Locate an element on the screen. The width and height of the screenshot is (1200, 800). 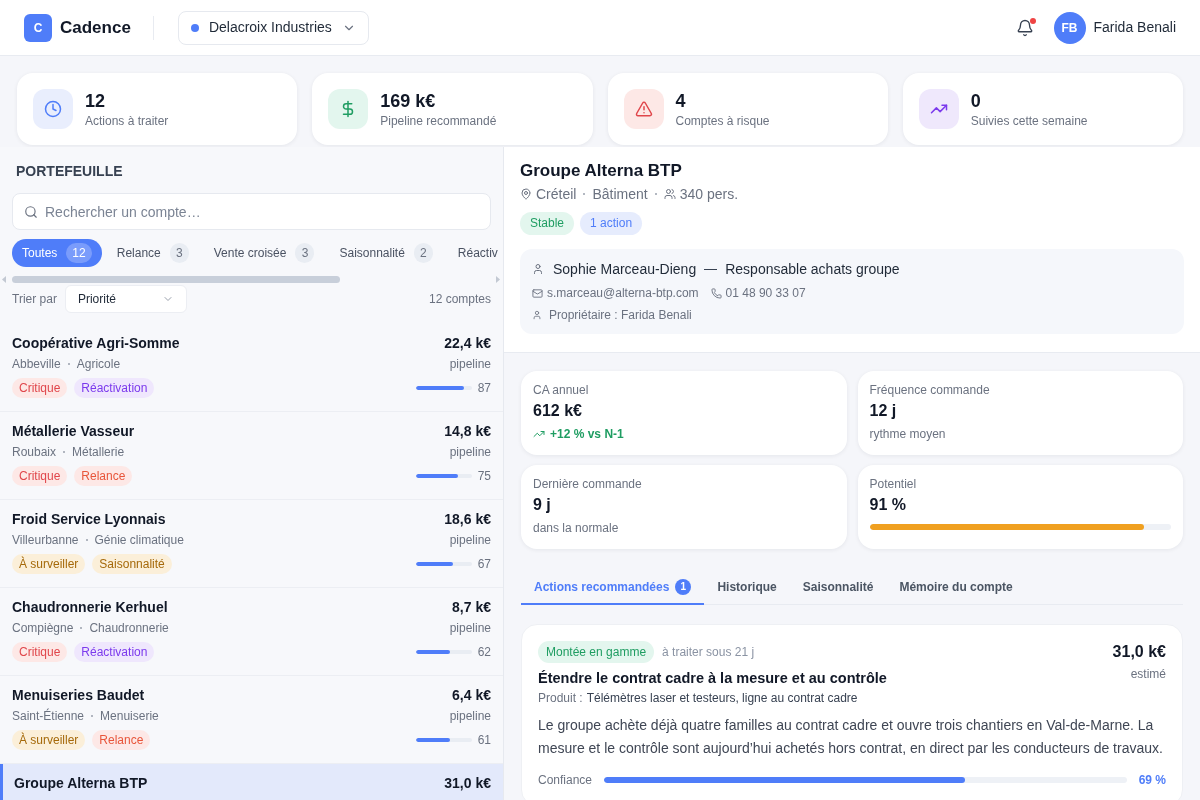
account-title: Groupe Alterna BTP is located at coordinates (601, 171).